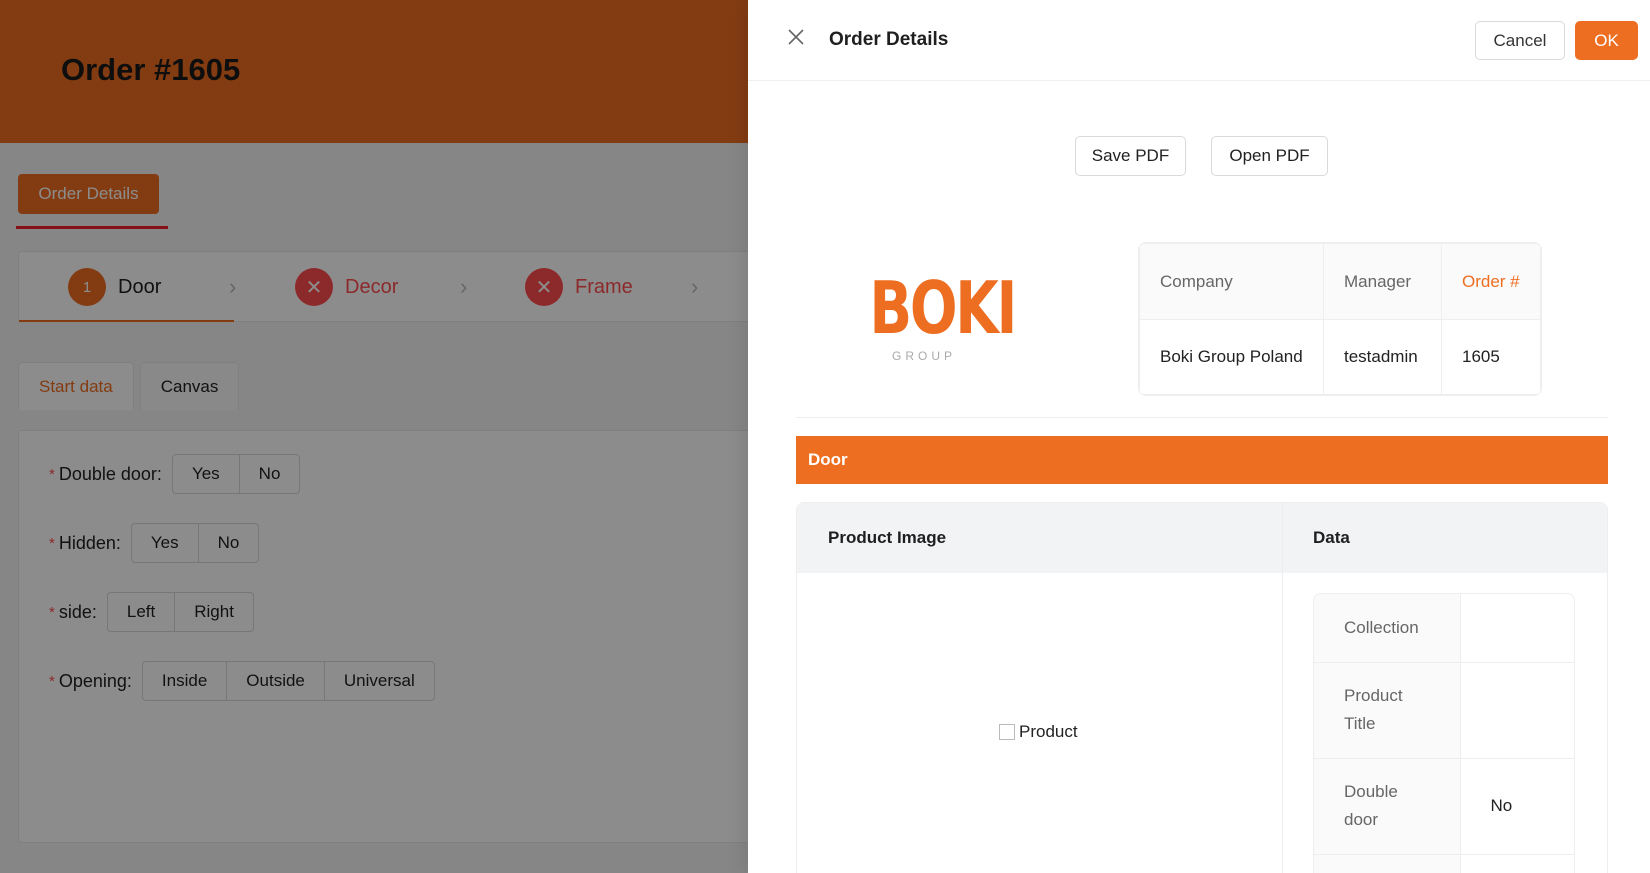 The image size is (1650, 873). Describe the element at coordinates (1231, 357) in the screenshot. I see `company-value: Boki Group Poland` at that location.